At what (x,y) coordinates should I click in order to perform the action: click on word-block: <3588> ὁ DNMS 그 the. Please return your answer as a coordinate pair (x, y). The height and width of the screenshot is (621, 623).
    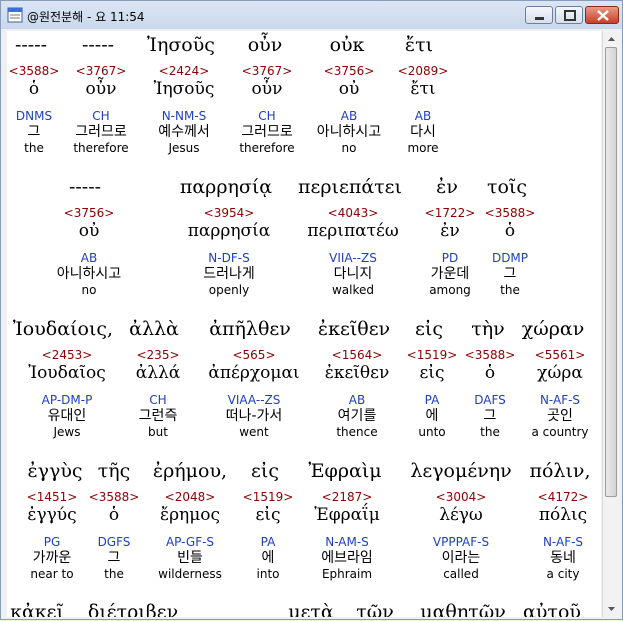
    Looking at the image, I should click on (34, 109).